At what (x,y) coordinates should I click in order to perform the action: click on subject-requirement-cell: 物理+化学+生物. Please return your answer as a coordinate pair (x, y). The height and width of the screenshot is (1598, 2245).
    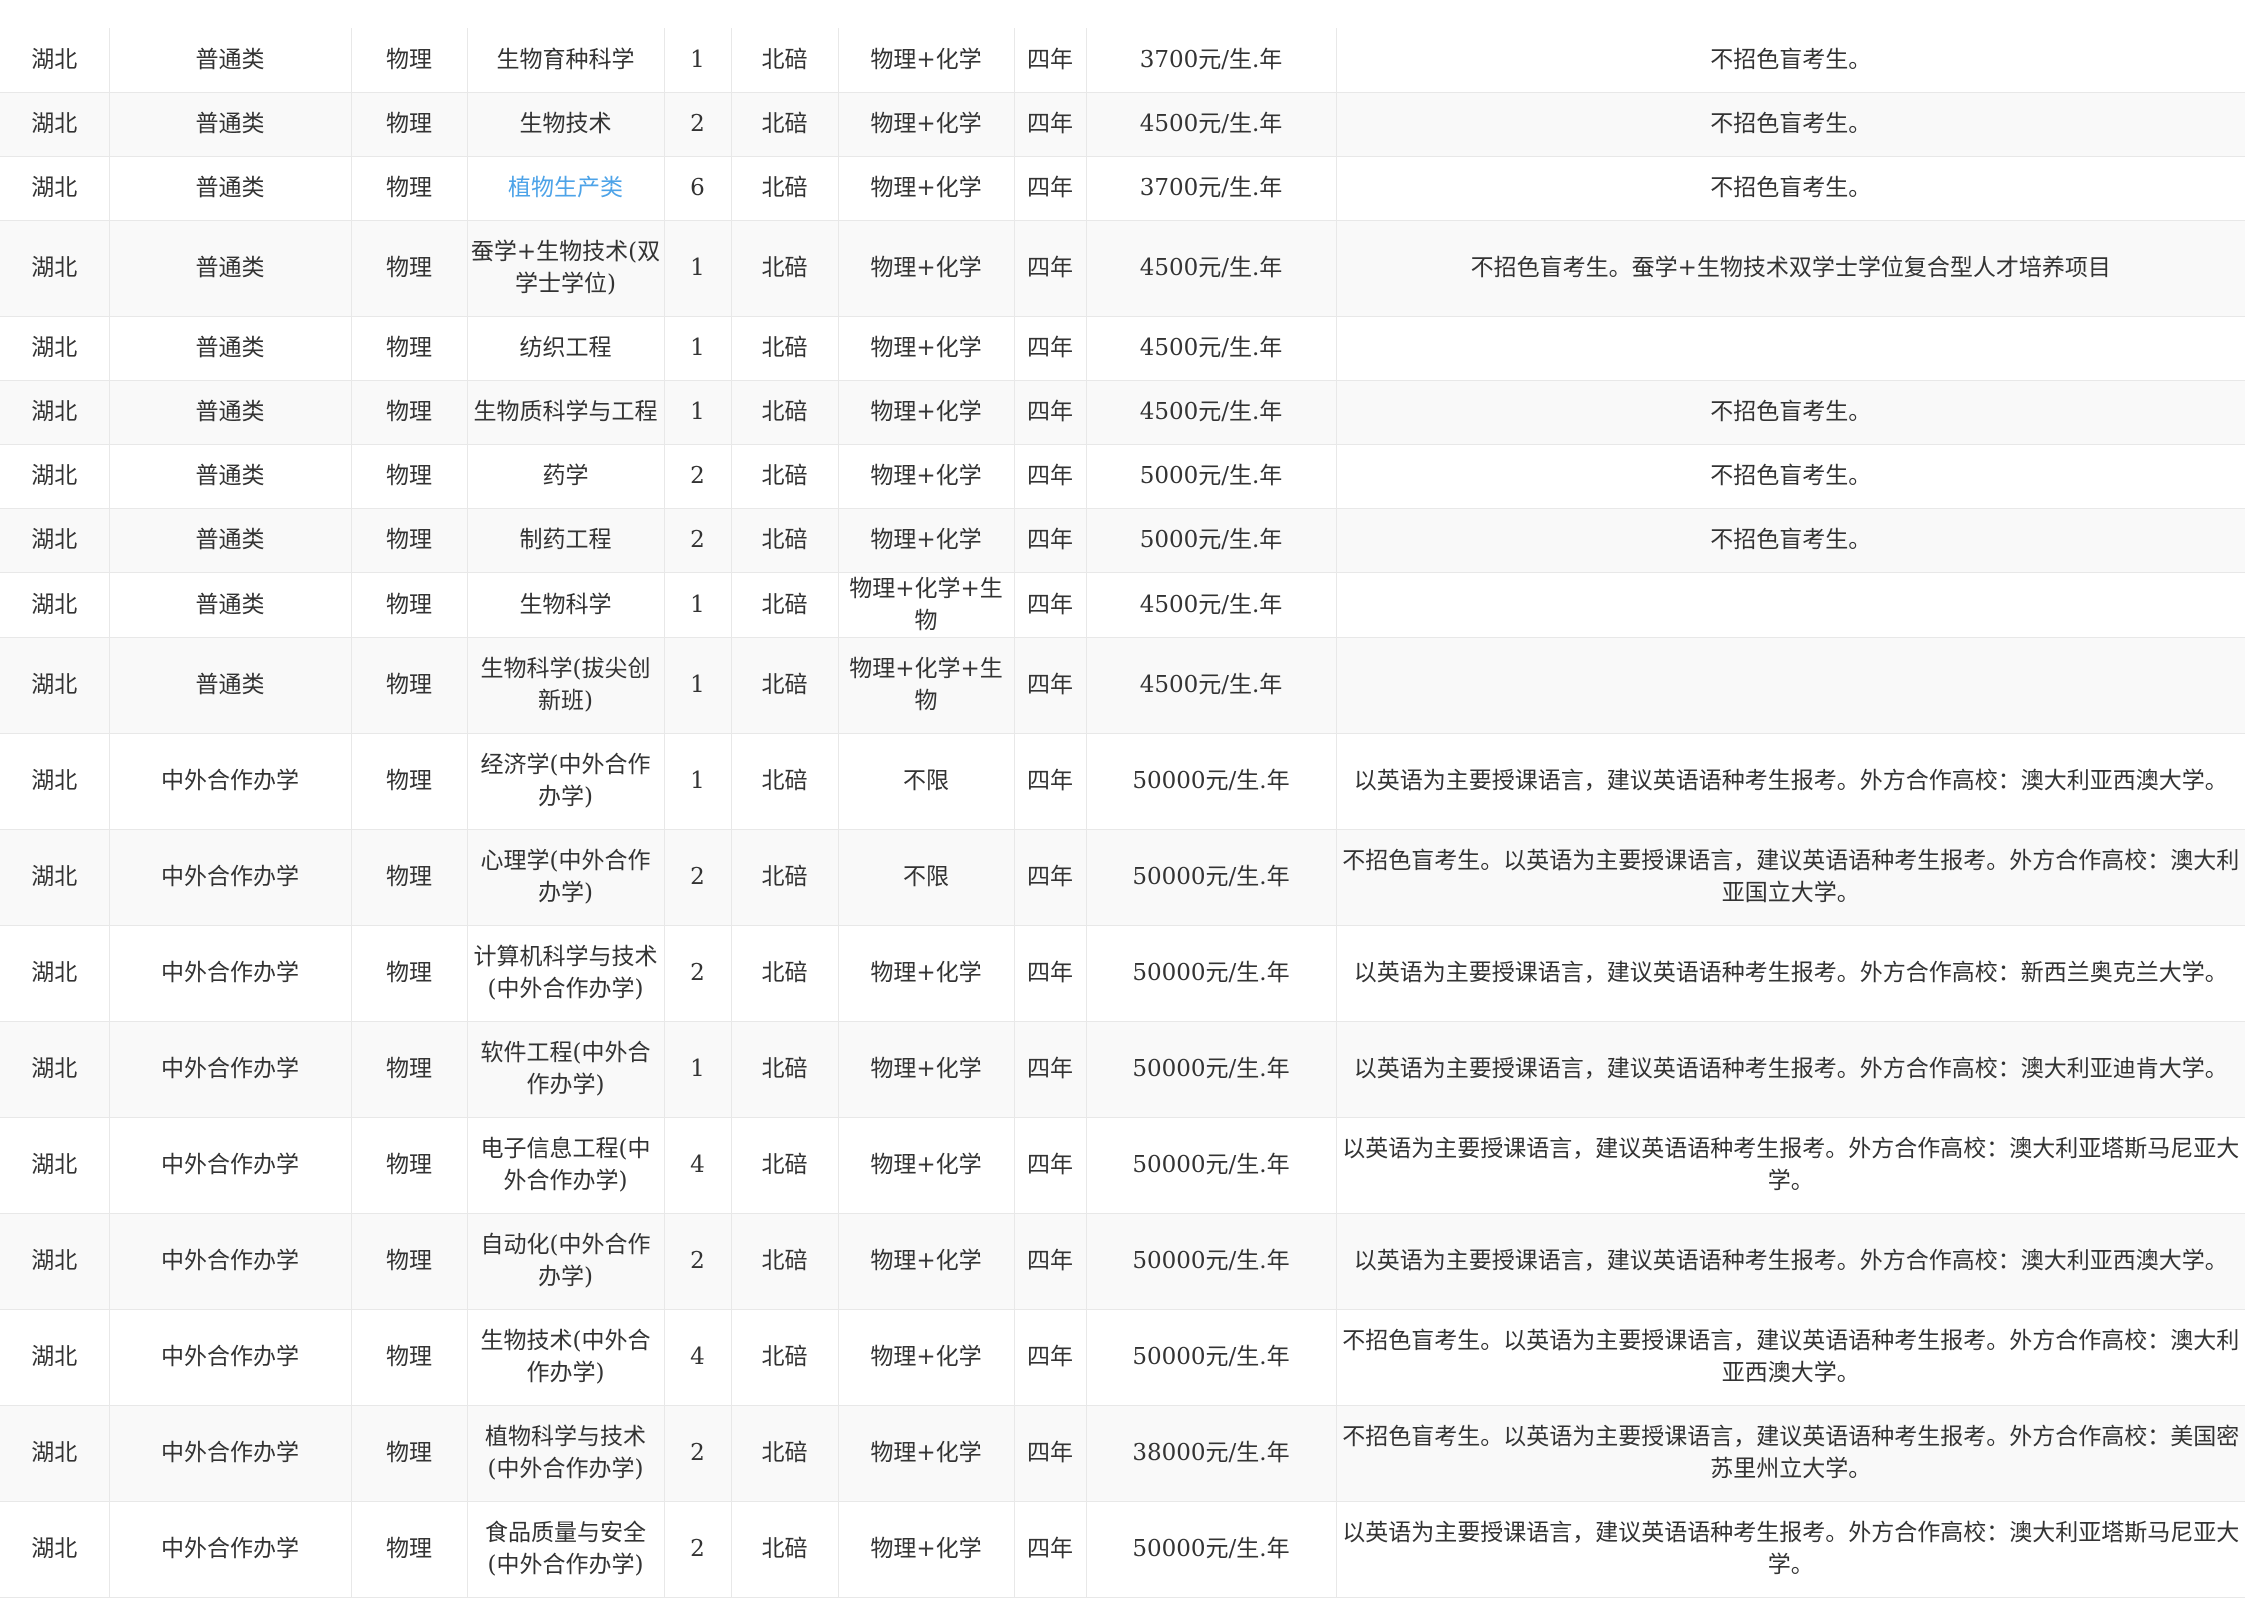
    Looking at the image, I should click on (926, 685).